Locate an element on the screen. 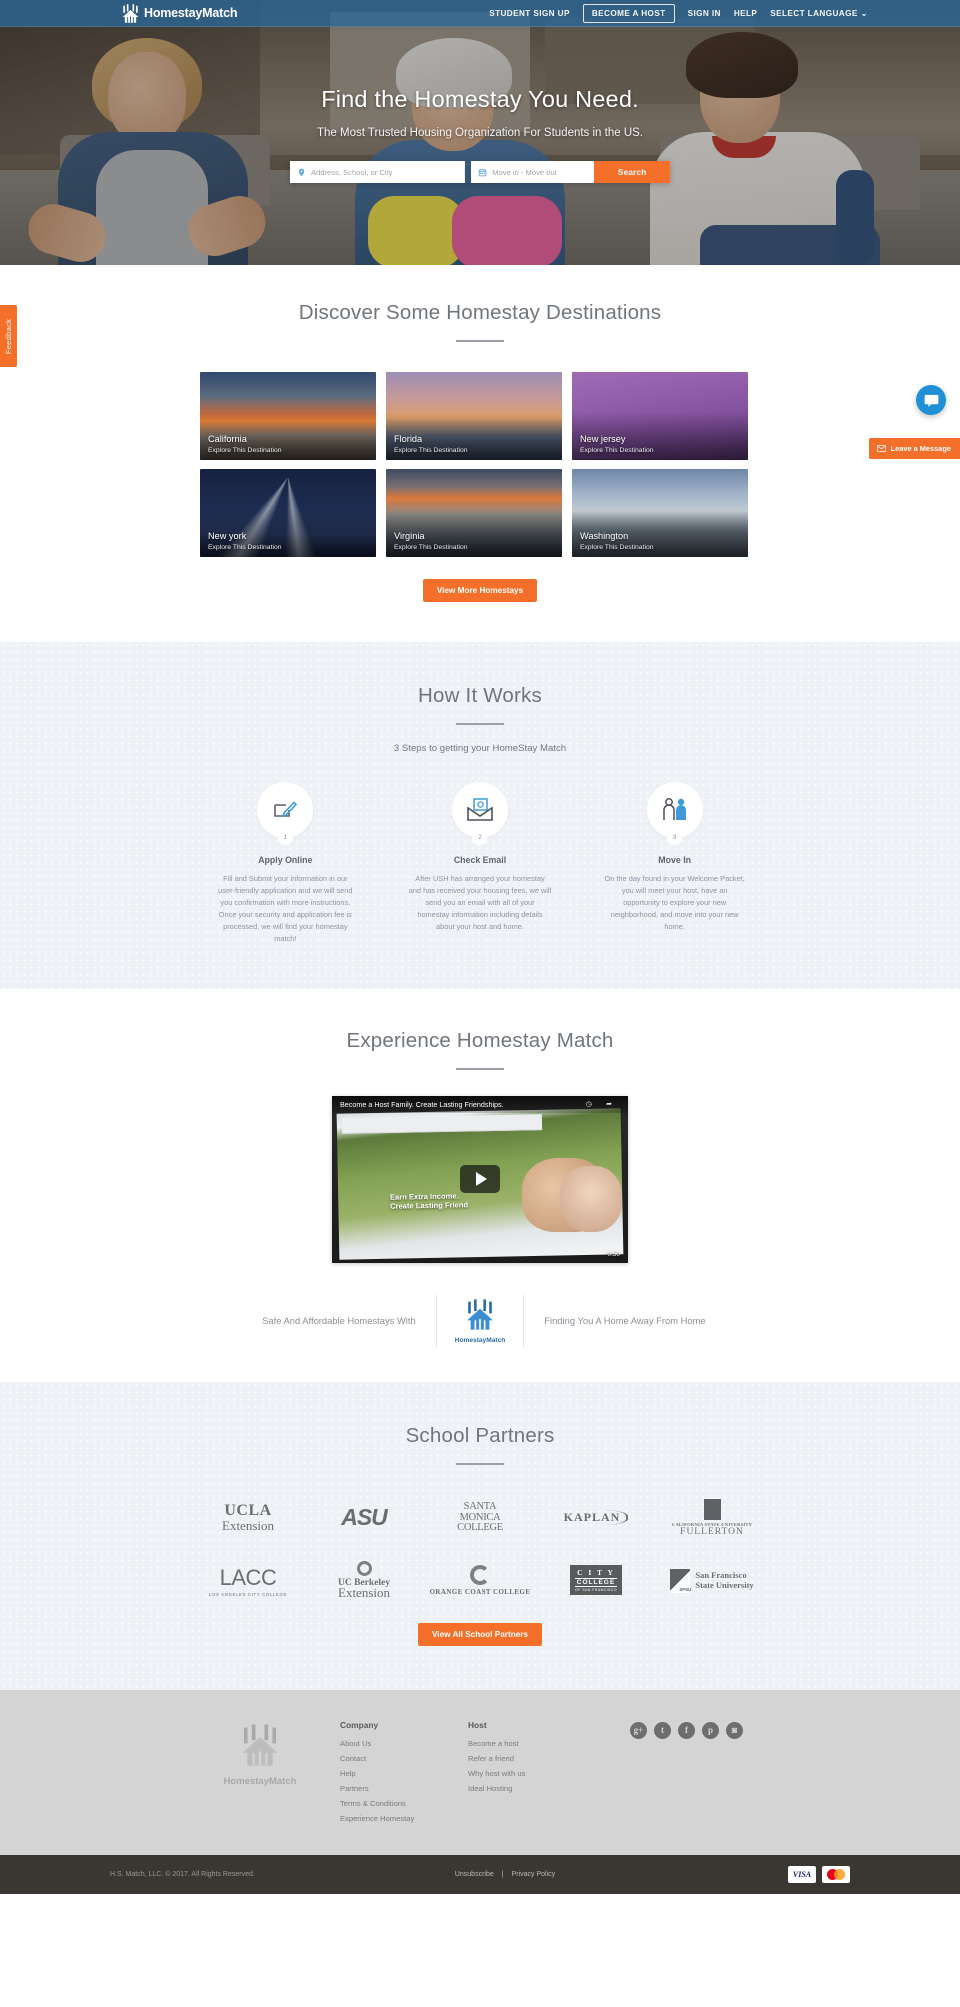 The image size is (960, 2007). partner-logo-line-2: FULLERTON is located at coordinates (712, 1531).